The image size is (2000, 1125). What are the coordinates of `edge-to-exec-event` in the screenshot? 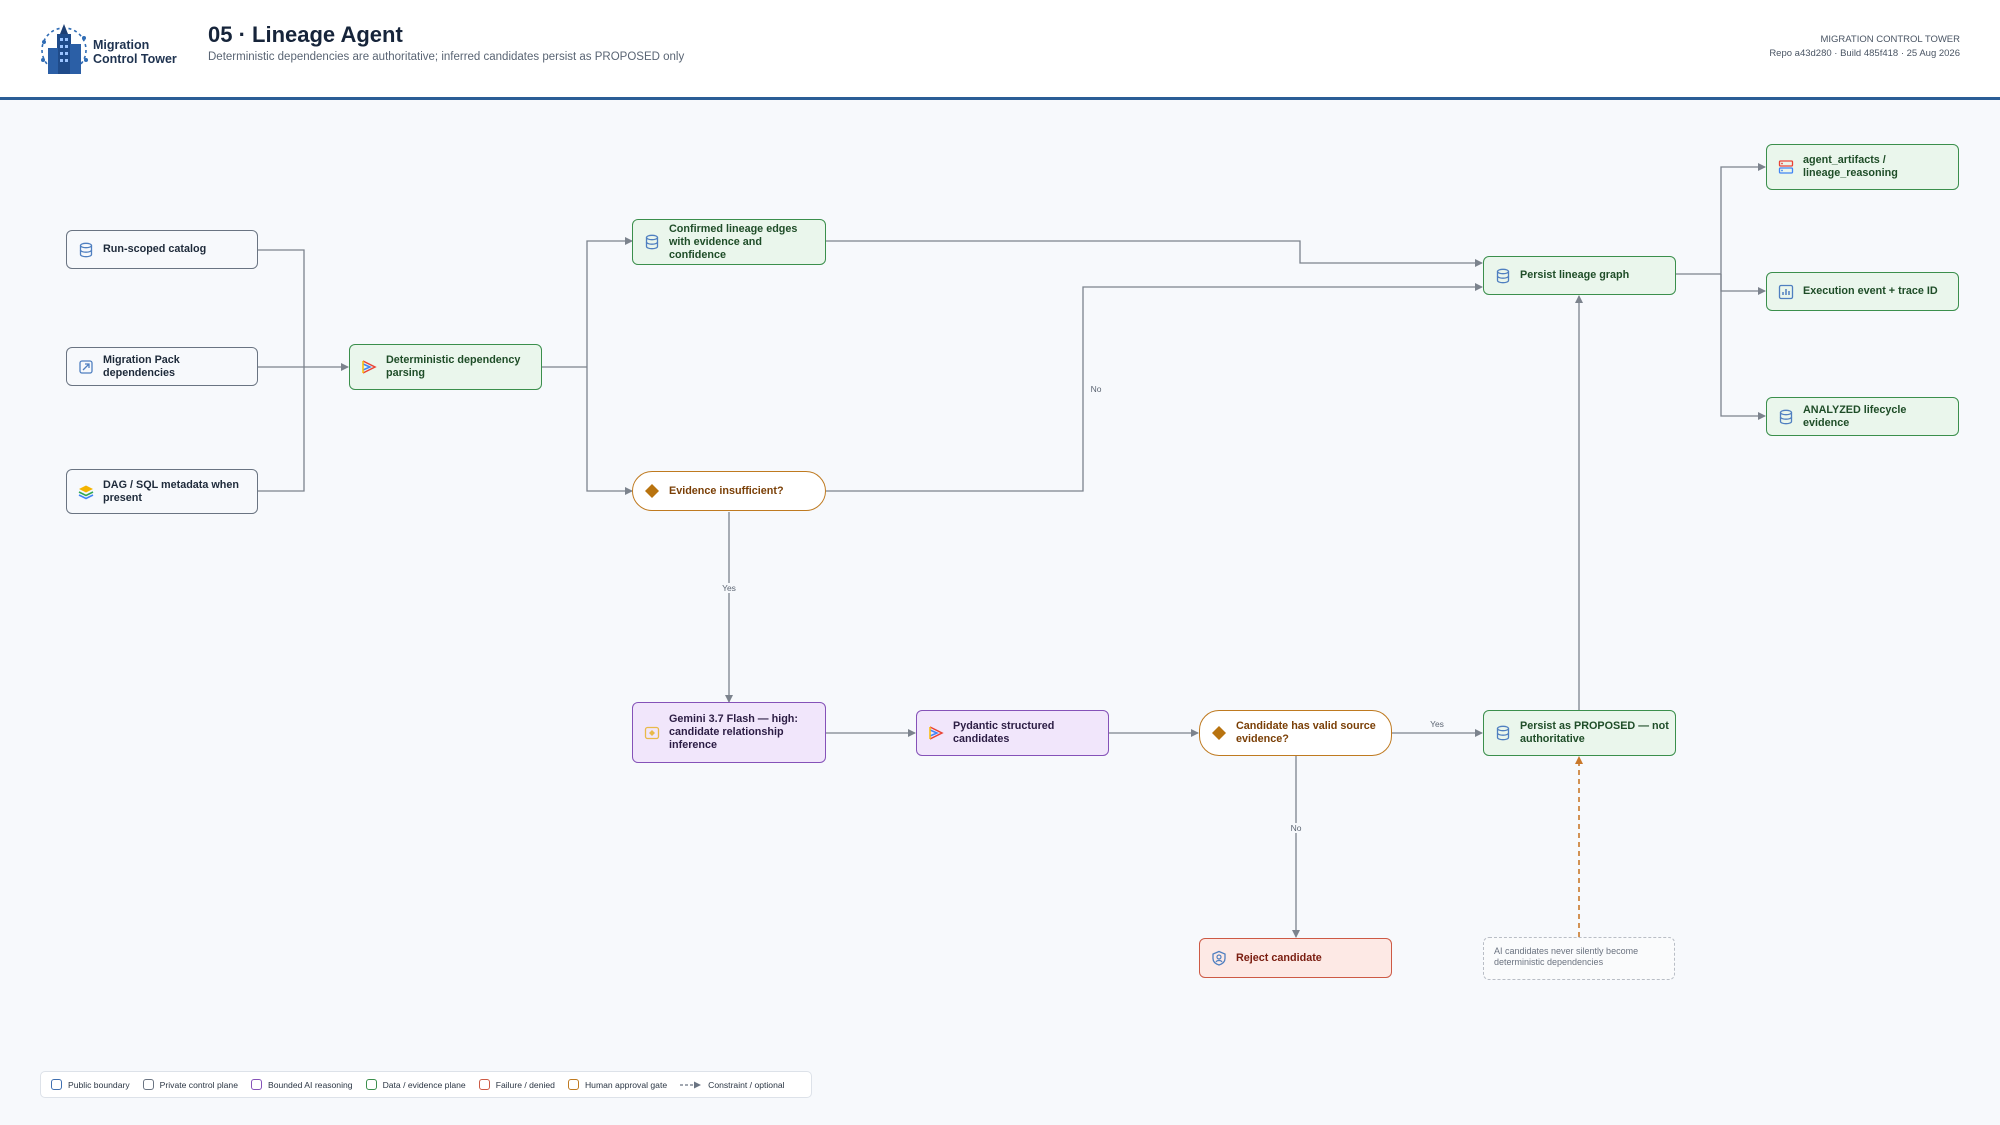 It's located at (1743, 284).